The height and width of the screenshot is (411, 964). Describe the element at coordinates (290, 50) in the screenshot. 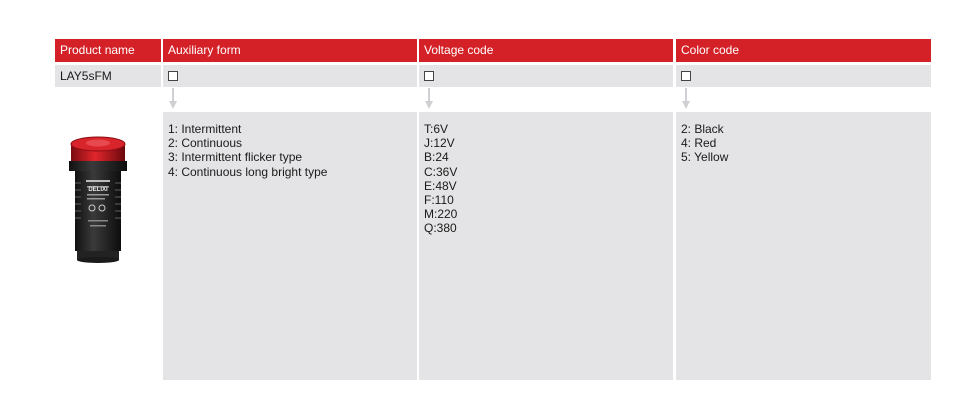

I see `header-auxiliary-form: Auxiliary form` at that location.